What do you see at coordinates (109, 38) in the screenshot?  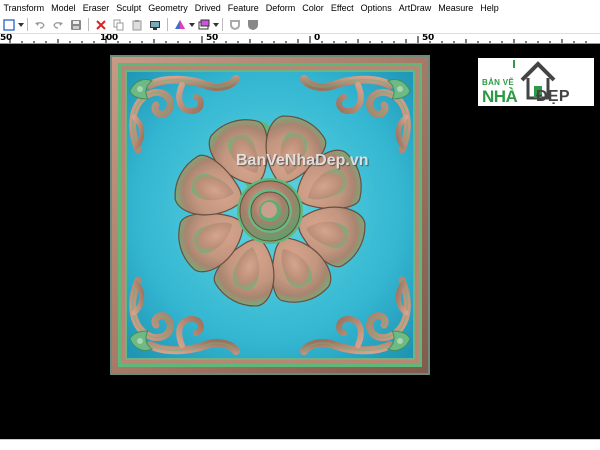 I see `ruler-label: 100` at bounding box center [109, 38].